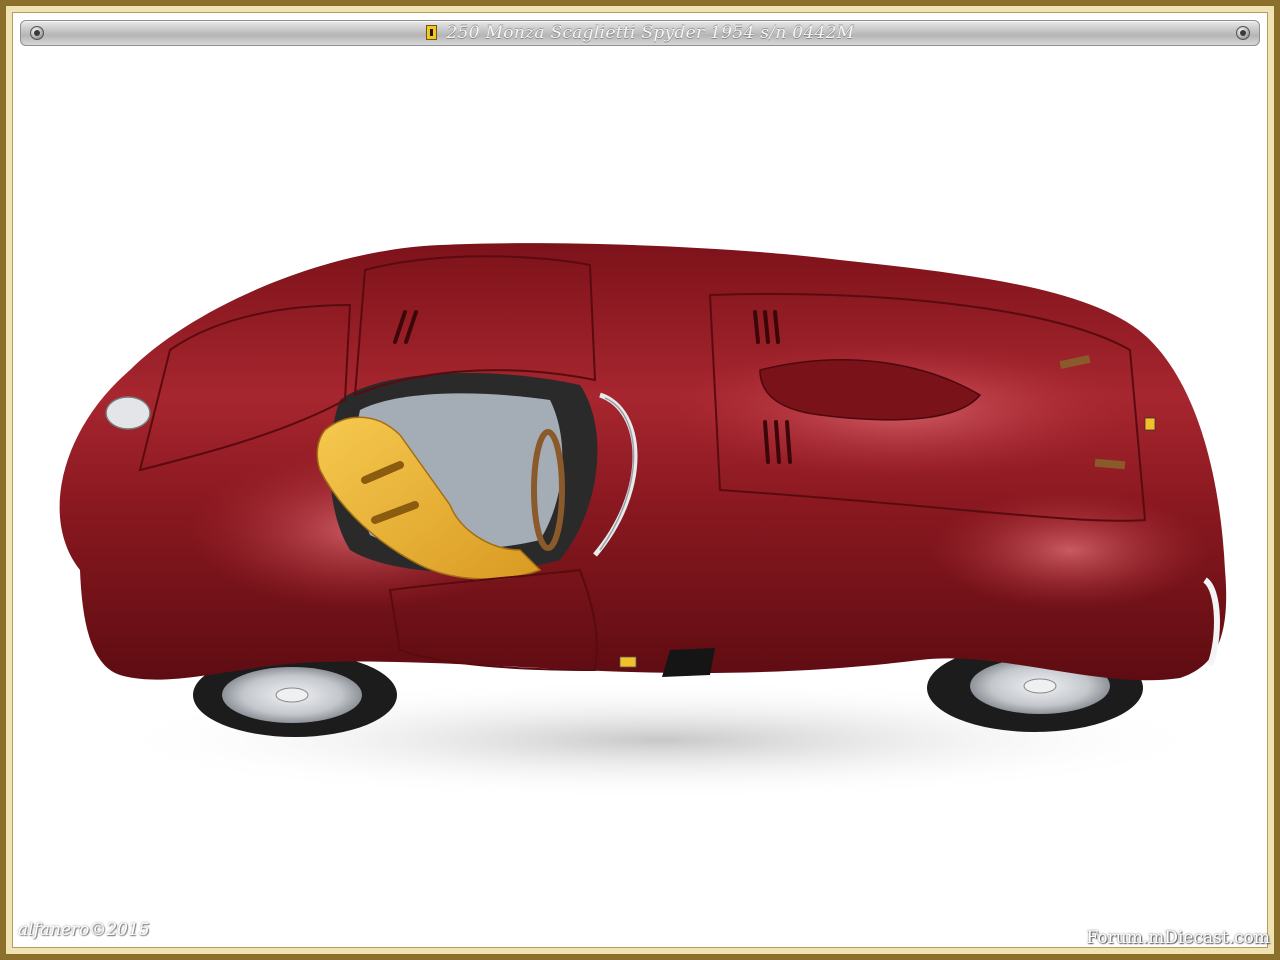  What do you see at coordinates (1178, 938) in the screenshot?
I see `site-watermark: Forum.mDiecast.com` at bounding box center [1178, 938].